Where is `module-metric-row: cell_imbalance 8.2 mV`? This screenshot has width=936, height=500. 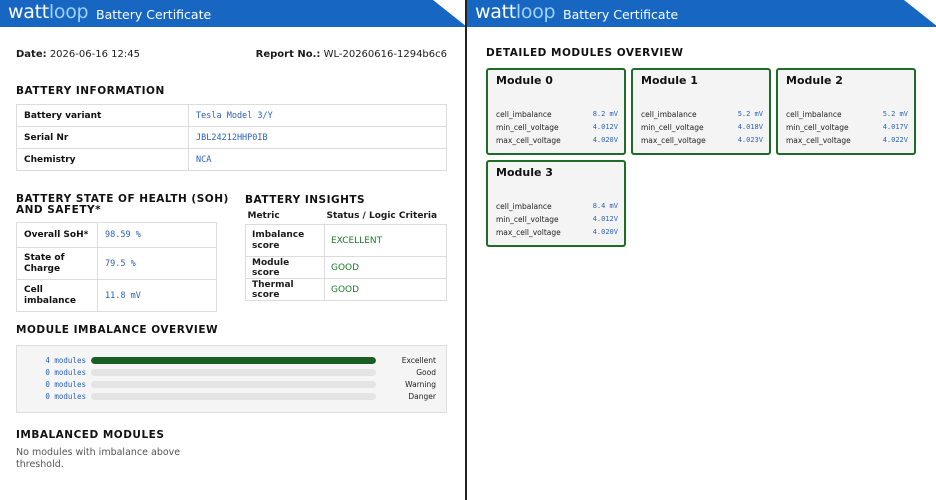
module-metric-row: cell_imbalance 8.2 mV is located at coordinates (557, 116).